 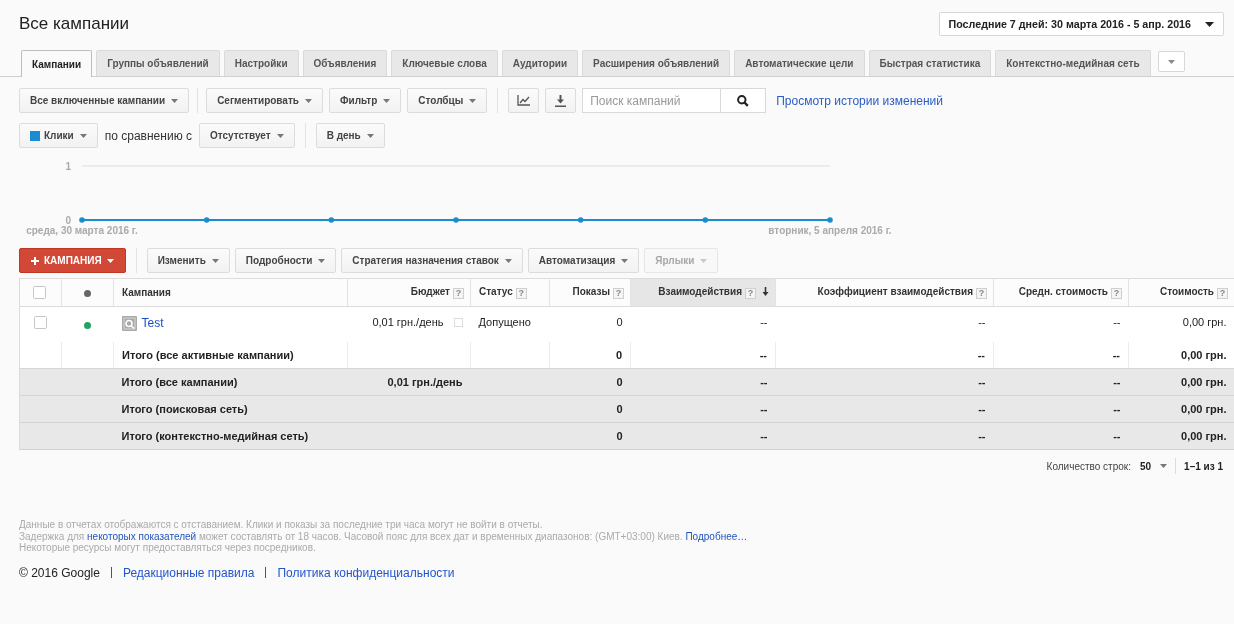 What do you see at coordinates (408, 322) in the screenshot?
I see `cell-text: 0,01 грн./день` at bounding box center [408, 322].